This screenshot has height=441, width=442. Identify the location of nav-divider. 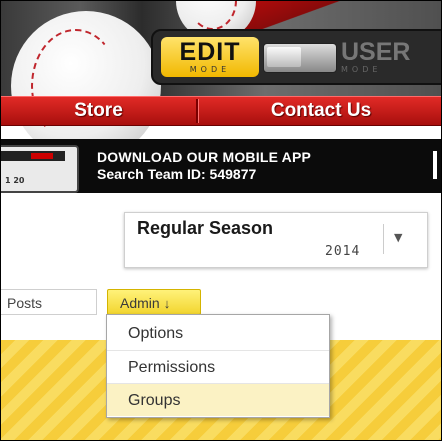
(197, 111).